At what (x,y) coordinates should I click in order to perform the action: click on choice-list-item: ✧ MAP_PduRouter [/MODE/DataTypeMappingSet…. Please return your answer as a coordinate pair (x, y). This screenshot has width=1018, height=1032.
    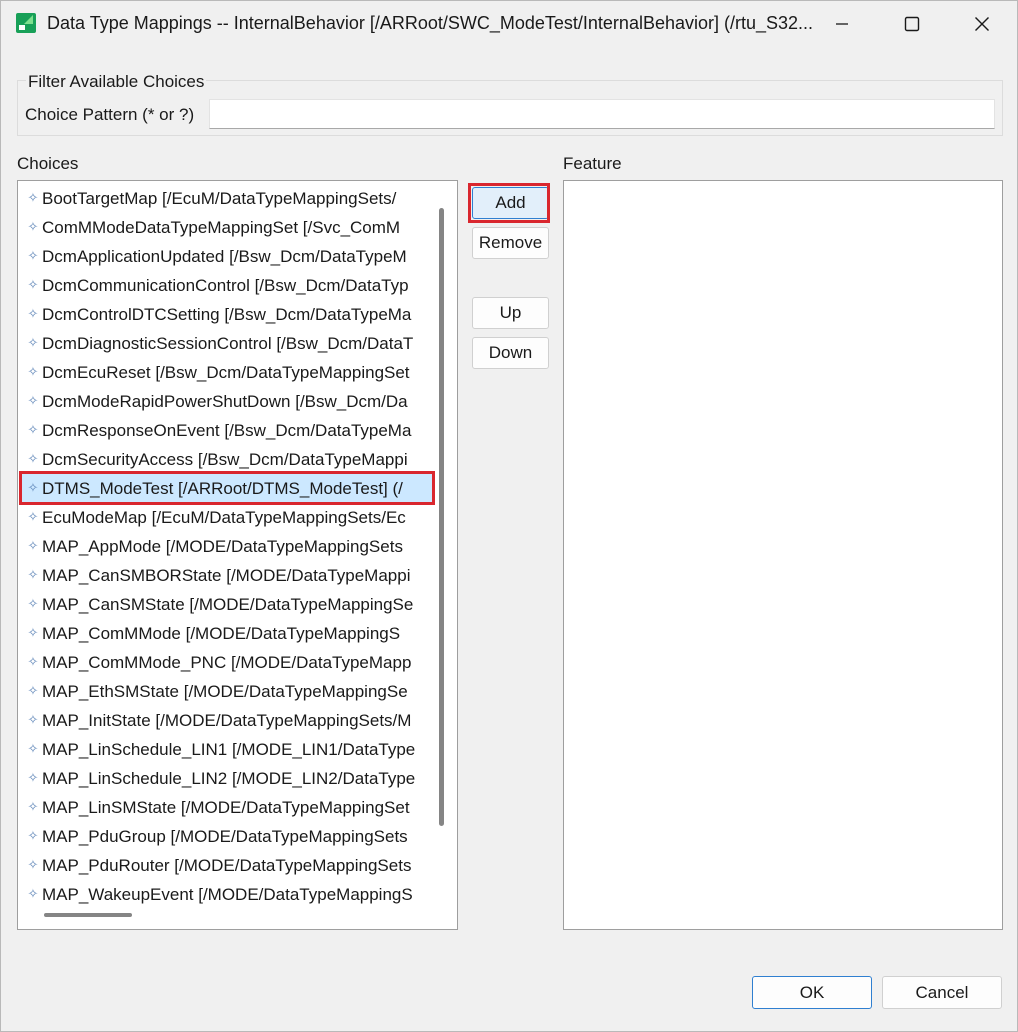
    Looking at the image, I should click on (227, 865).